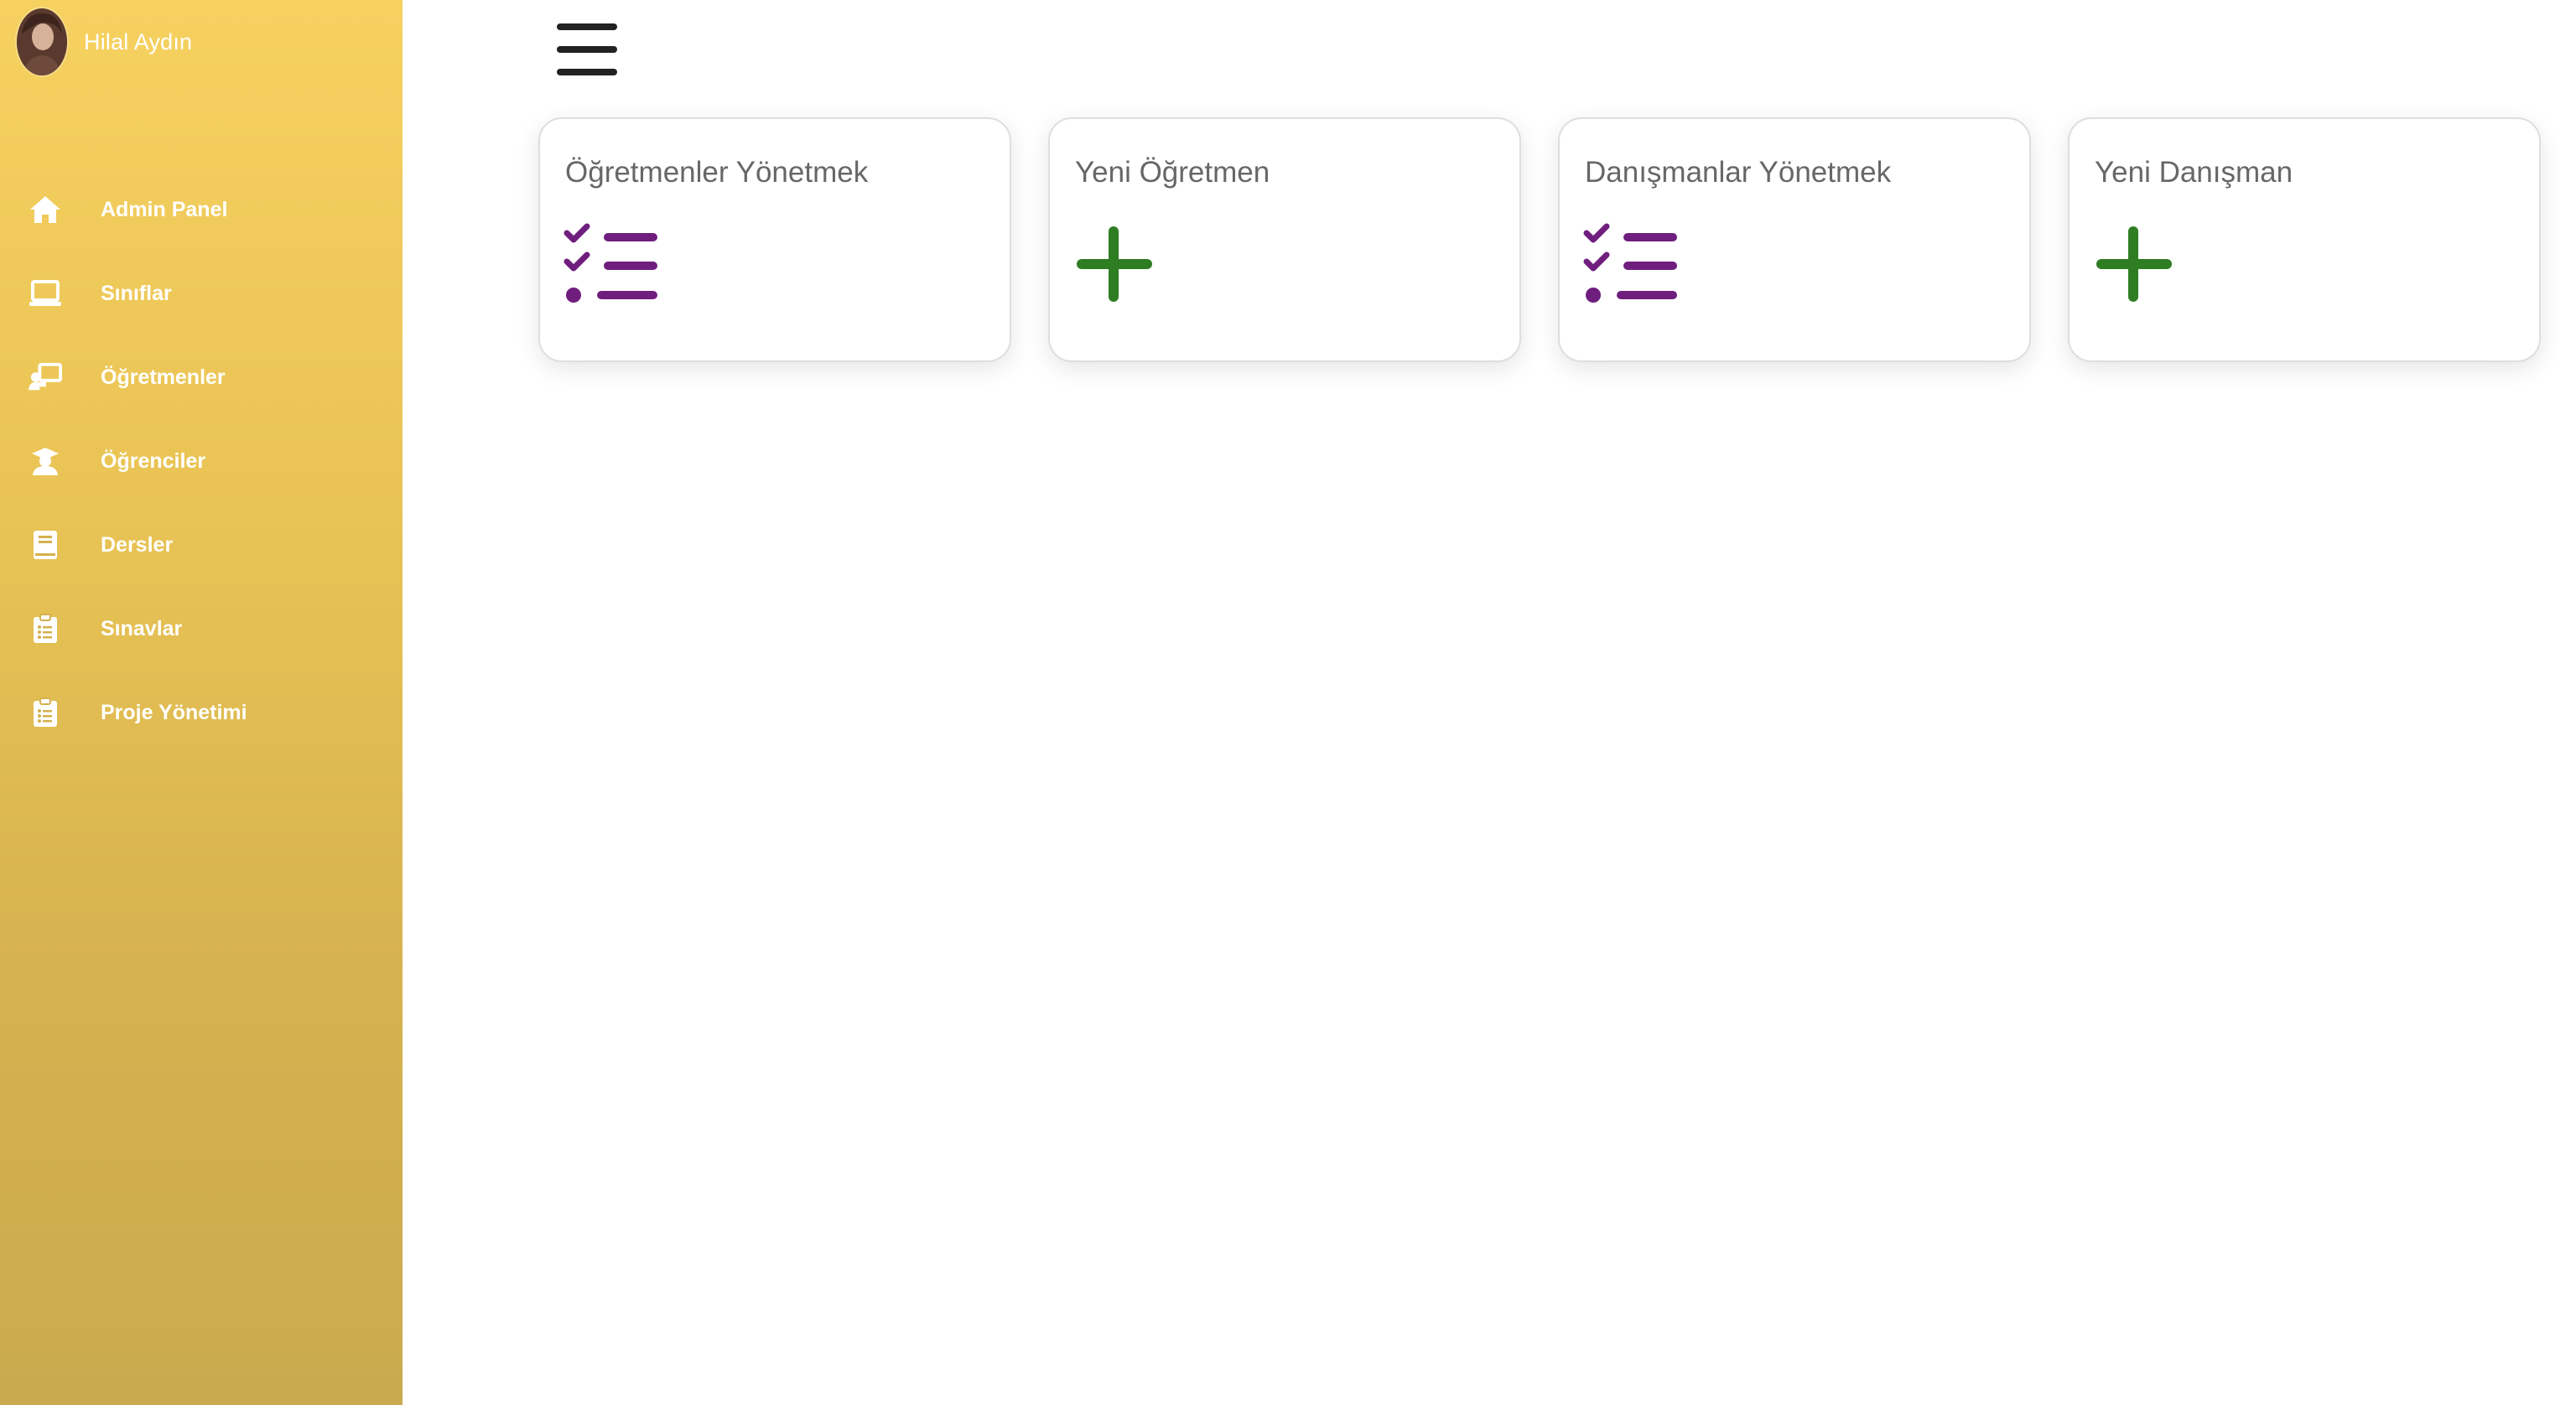  I want to click on sidebar-item-sinavlar: Sınavlar, so click(201, 629).